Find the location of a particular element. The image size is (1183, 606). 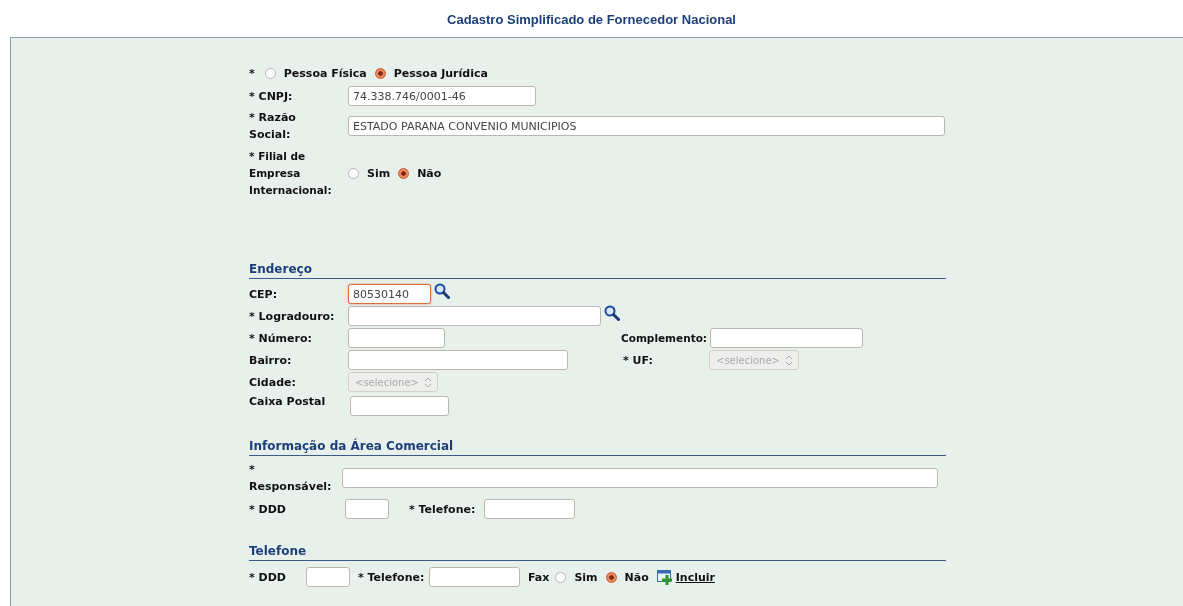

field-label: CEP: is located at coordinates (264, 294).